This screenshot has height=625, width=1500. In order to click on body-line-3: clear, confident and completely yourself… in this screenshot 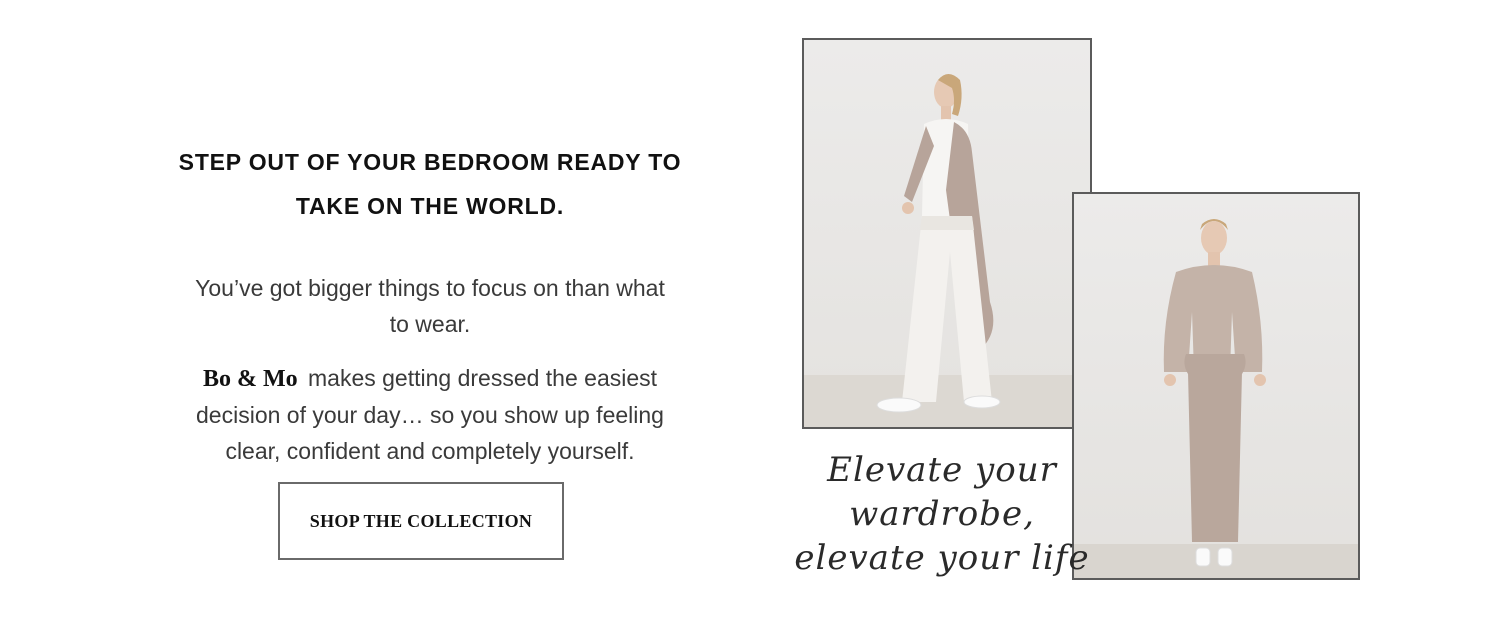, I will do `click(430, 451)`.